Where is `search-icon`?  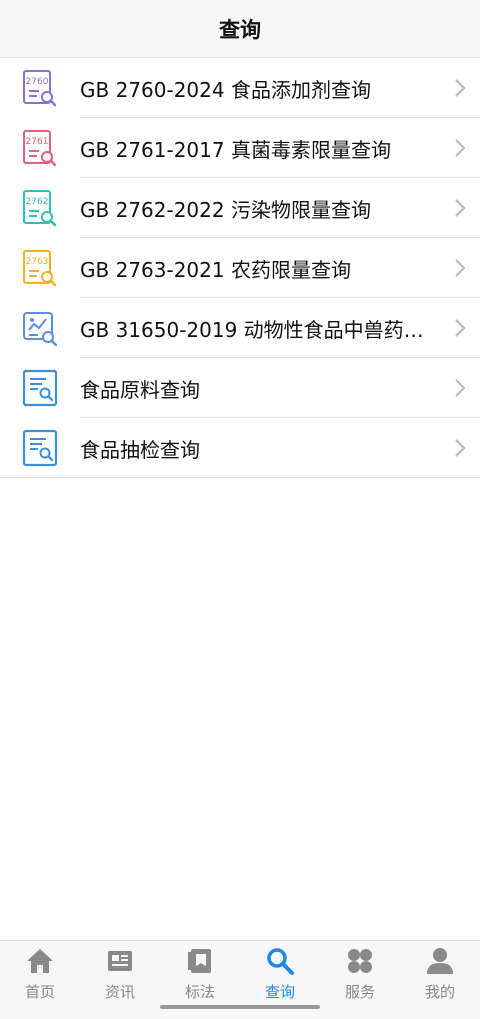 search-icon is located at coordinates (280, 961).